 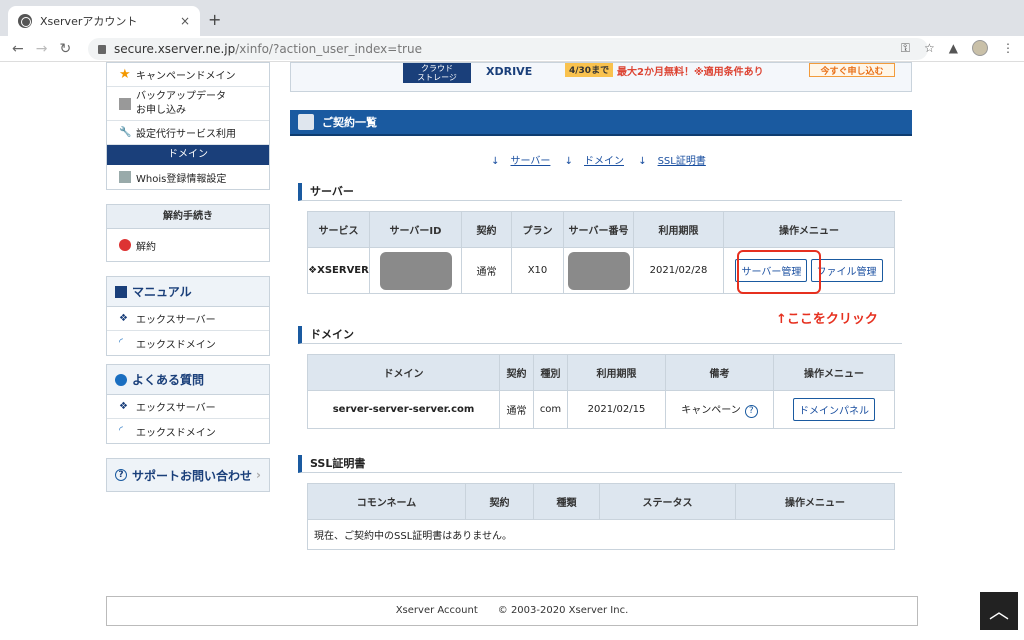 I want to click on close-tab-icon: ×, so click(x=185, y=21).